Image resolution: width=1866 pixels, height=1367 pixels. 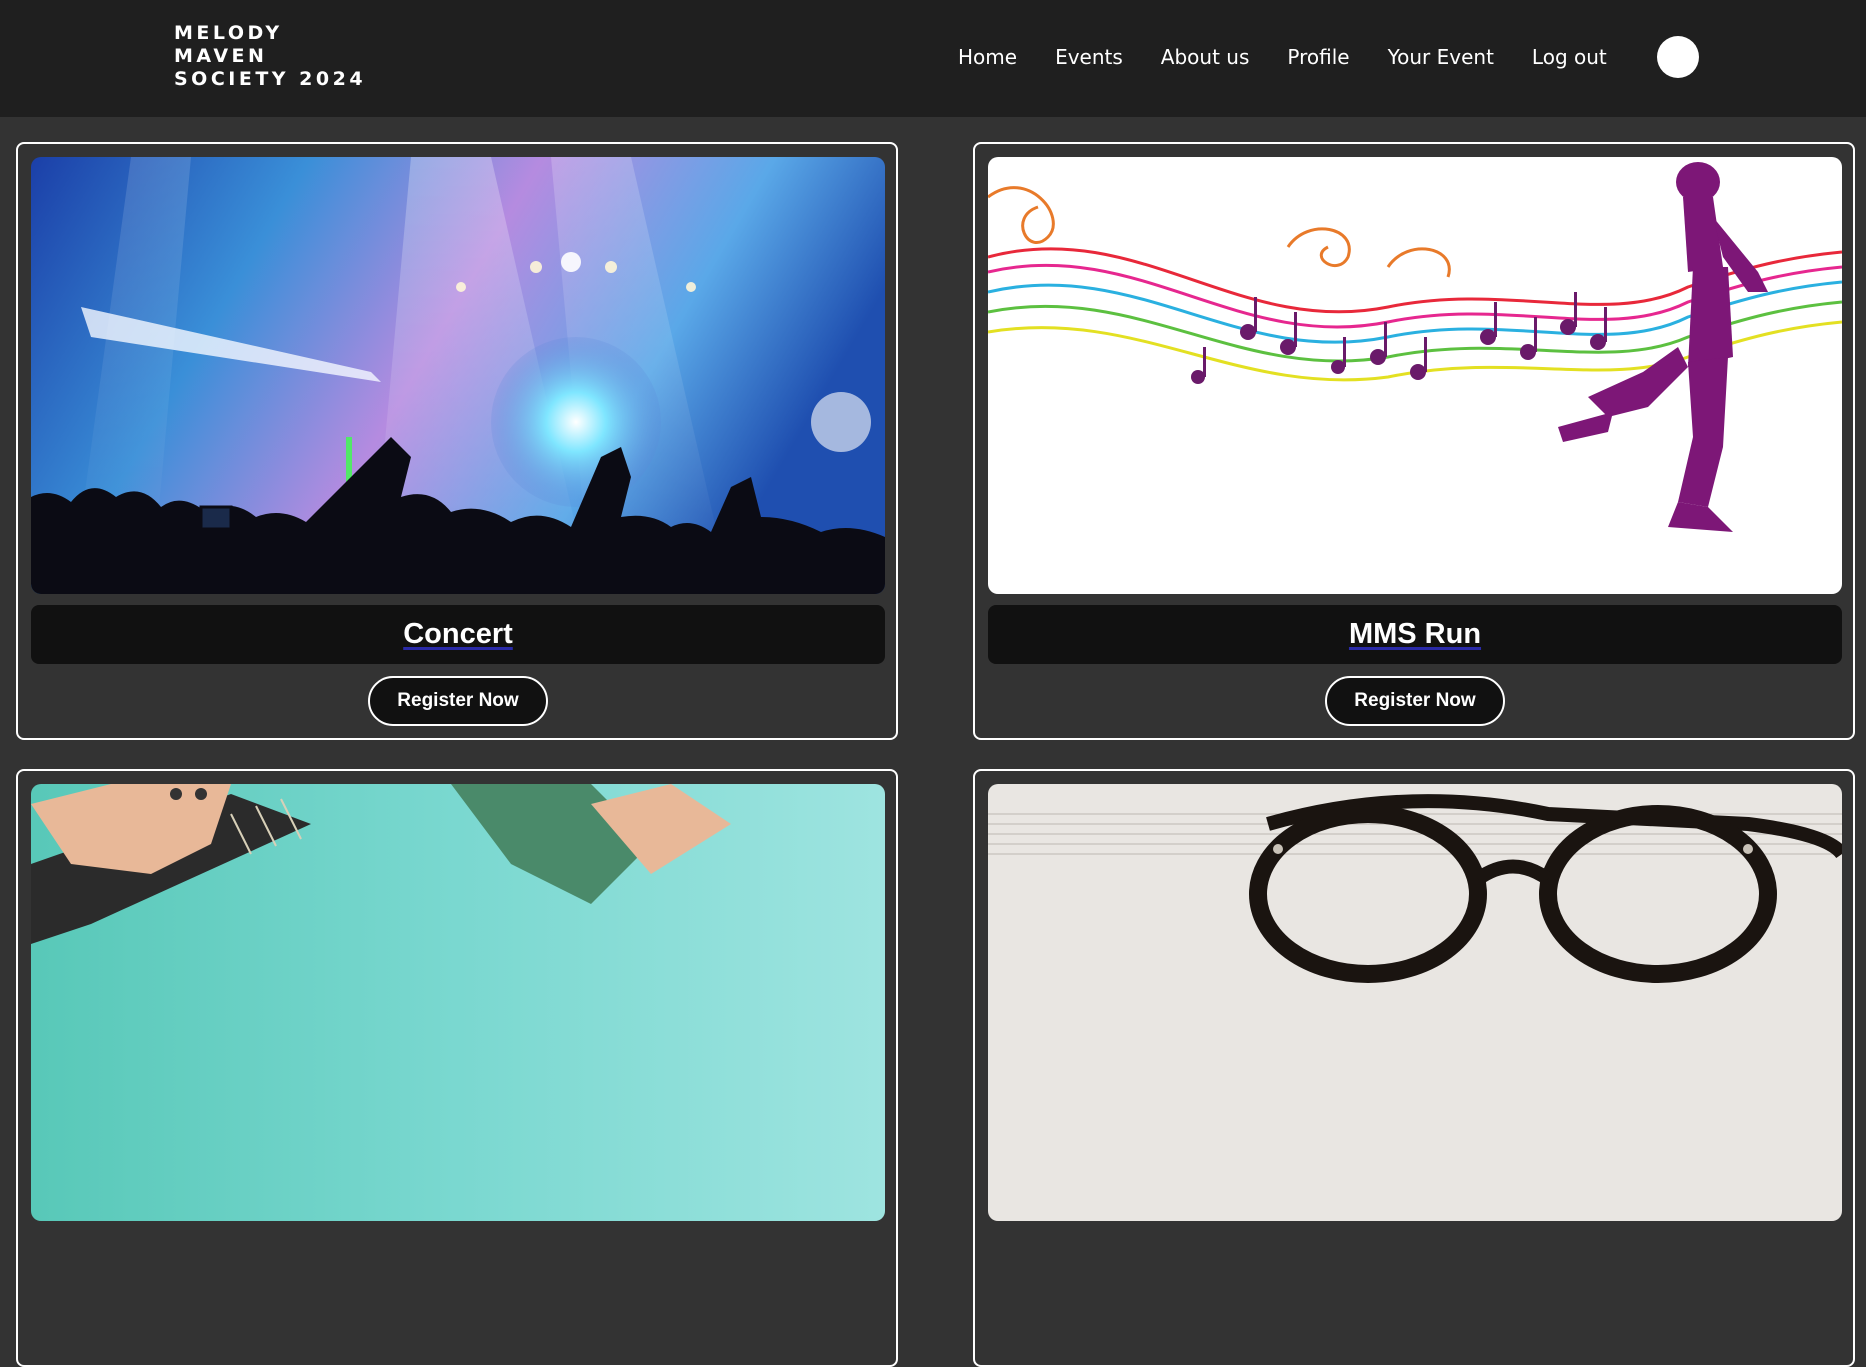 What do you see at coordinates (221, 56) in the screenshot?
I see `brand-line-2: MAVEN` at bounding box center [221, 56].